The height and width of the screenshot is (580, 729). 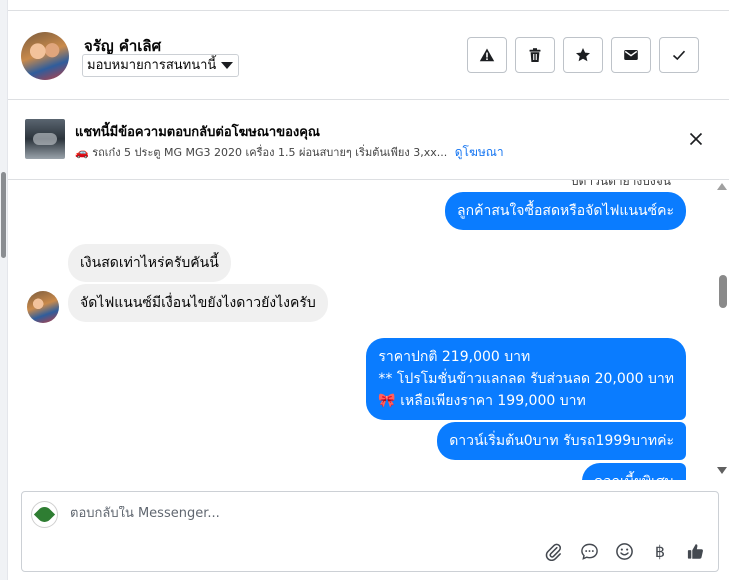 What do you see at coordinates (721, 330) in the screenshot?
I see `thread-scrollbar` at bounding box center [721, 330].